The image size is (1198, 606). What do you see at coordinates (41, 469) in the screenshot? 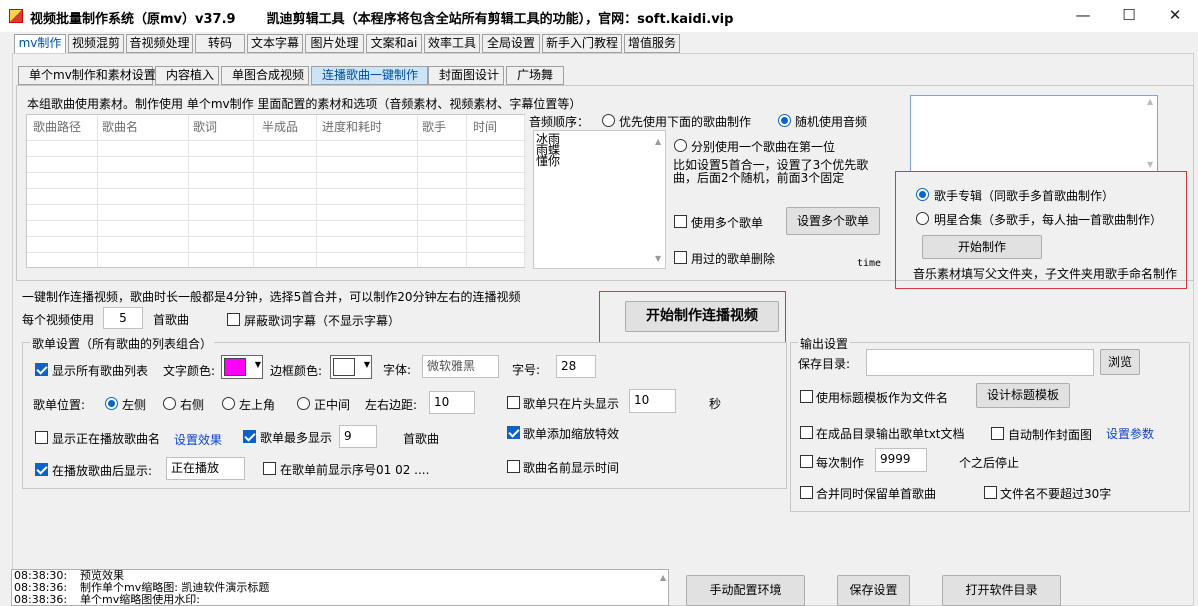
I see `after-playing-checkbox` at bounding box center [41, 469].